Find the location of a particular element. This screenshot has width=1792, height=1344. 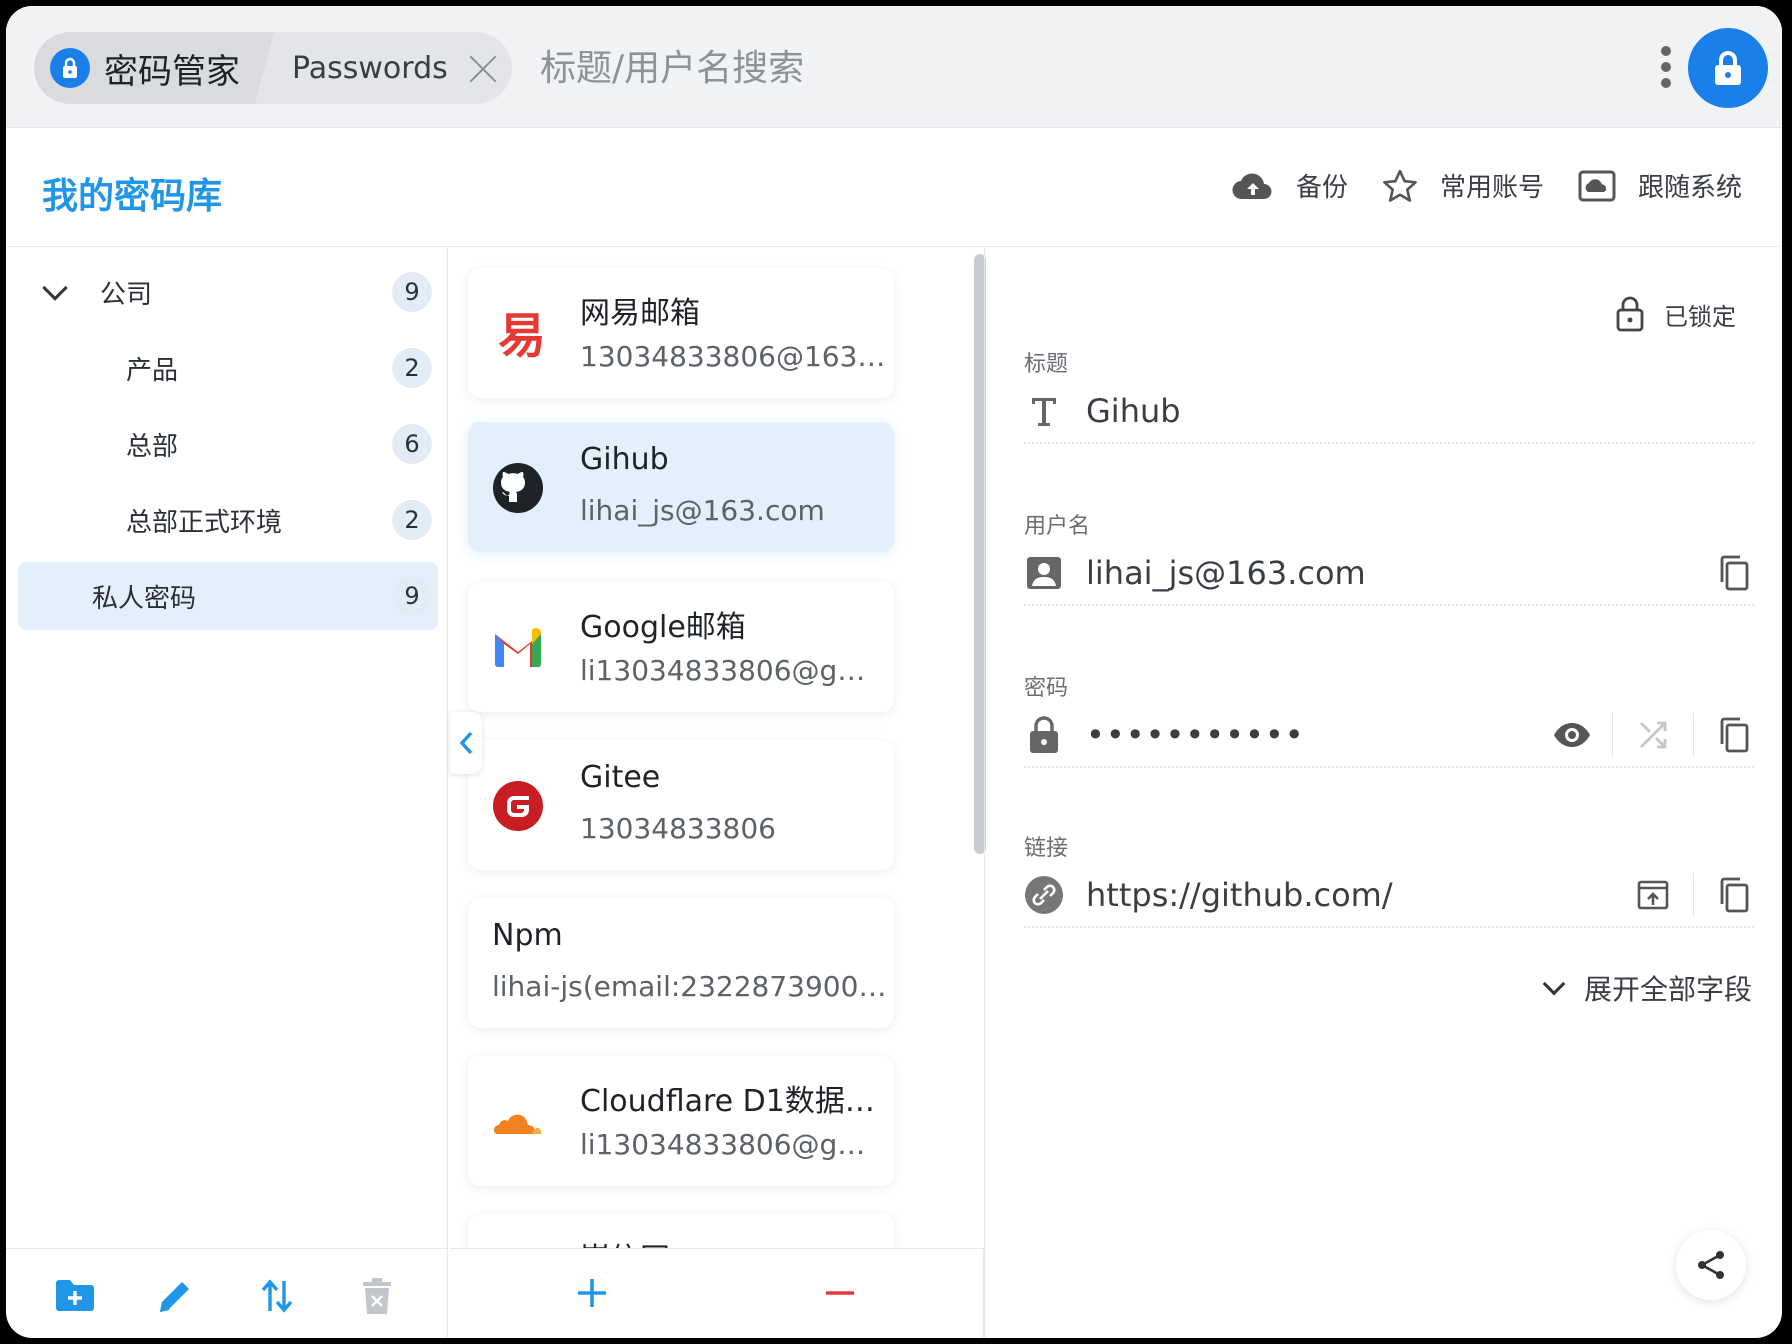

sidebar-item-headquarters: 总部 6 is located at coordinates (228, 444).